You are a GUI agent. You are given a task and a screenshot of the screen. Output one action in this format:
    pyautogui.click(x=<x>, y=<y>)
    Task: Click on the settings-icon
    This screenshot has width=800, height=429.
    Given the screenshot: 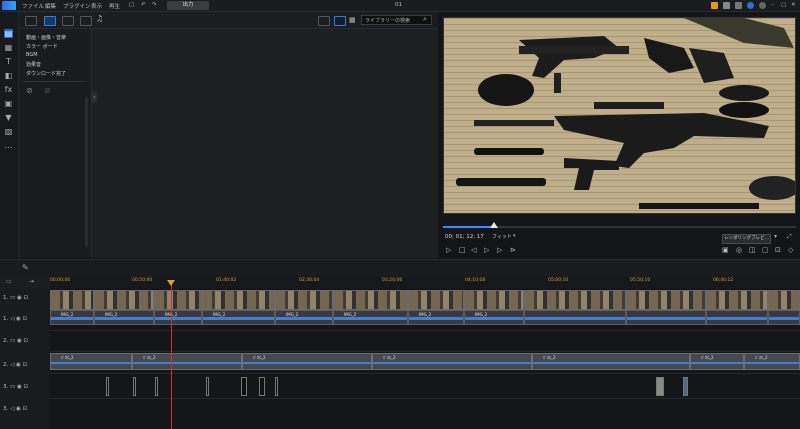 What is the action you would take?
    pyautogui.click(x=738, y=5)
    